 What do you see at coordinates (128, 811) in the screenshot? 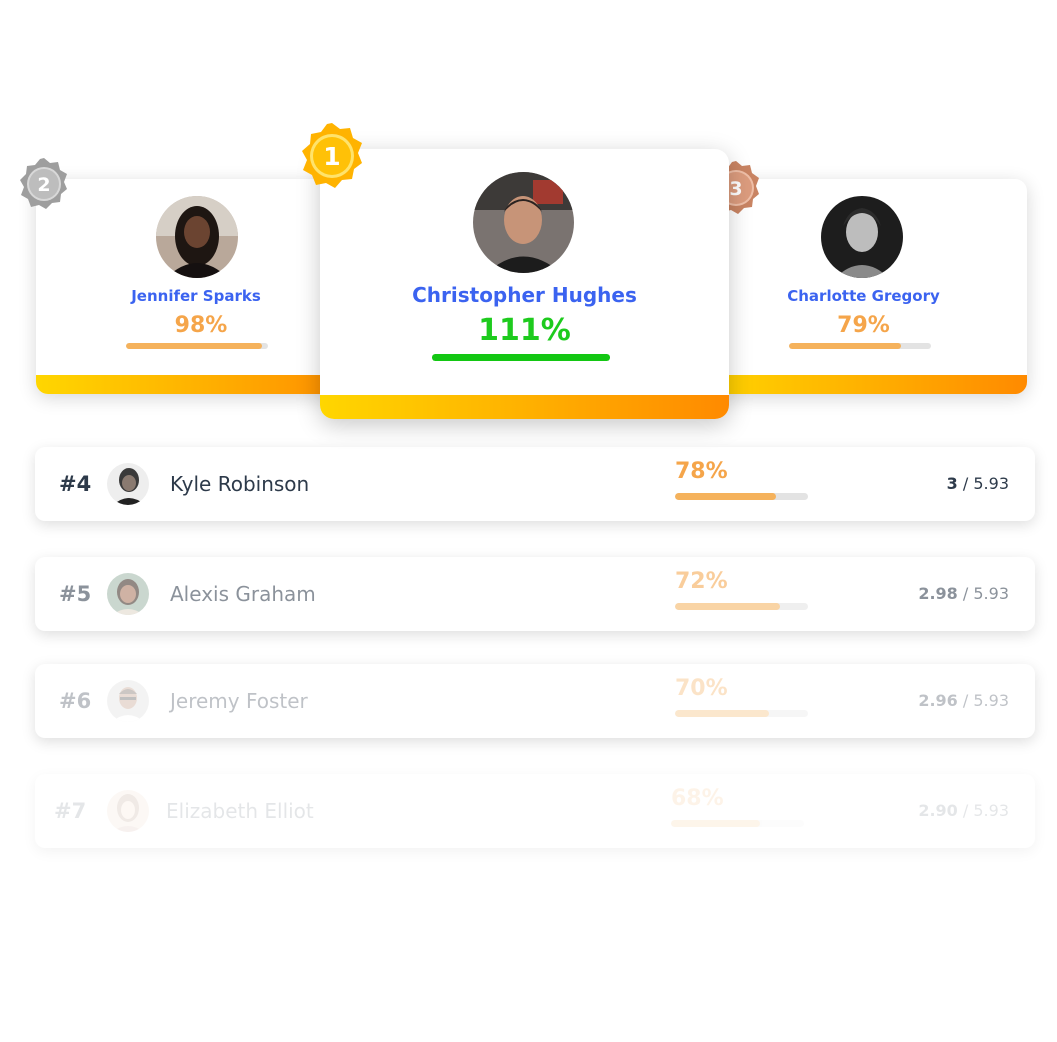
I see `avatar-elizabeth-elliot` at bounding box center [128, 811].